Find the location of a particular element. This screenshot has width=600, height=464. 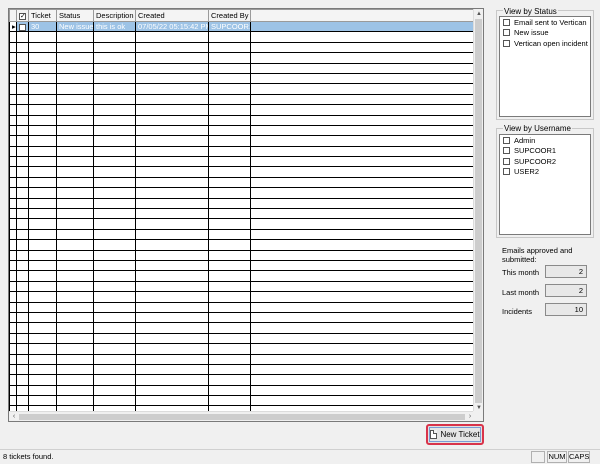

new-ticket-button: New Ticket is located at coordinates (455, 434).